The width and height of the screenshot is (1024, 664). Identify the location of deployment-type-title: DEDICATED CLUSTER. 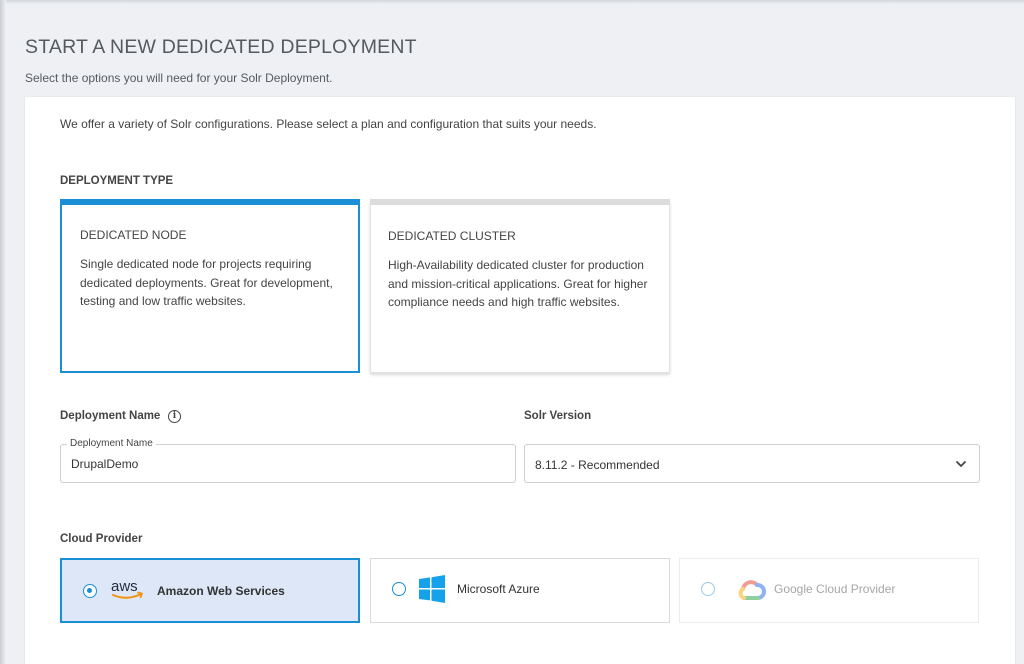
(452, 236).